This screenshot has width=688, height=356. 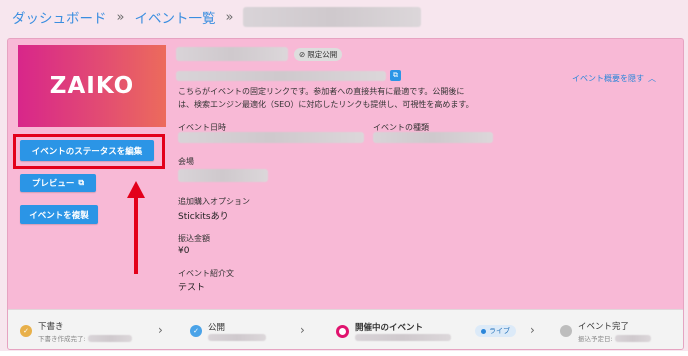 I want to click on step-complete-icon, so click(x=566, y=331).